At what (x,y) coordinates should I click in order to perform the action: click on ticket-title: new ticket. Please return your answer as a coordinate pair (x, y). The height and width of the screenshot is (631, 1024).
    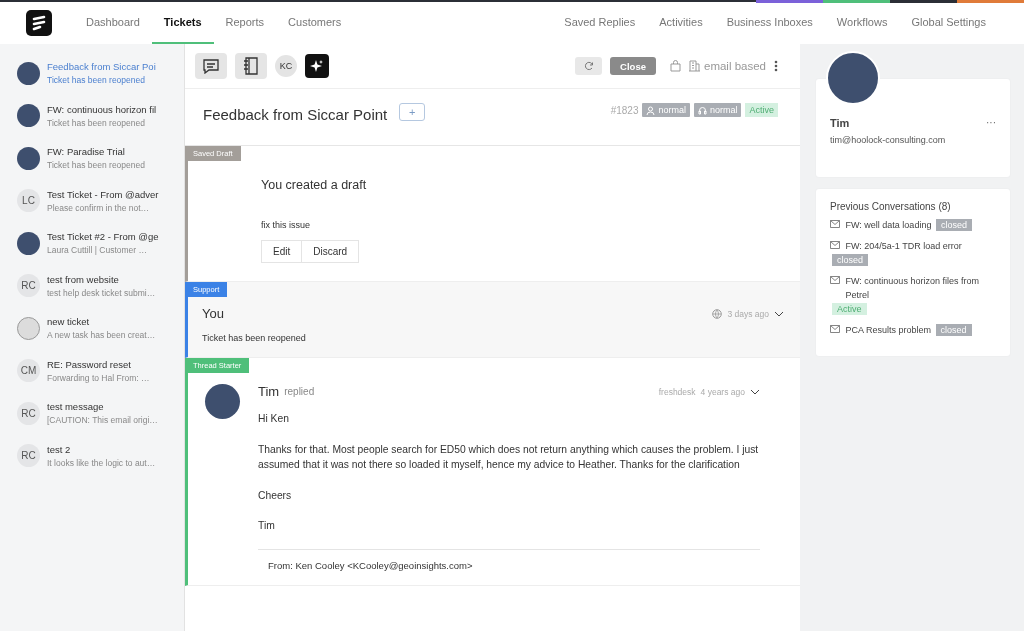
    Looking at the image, I should click on (69, 322).